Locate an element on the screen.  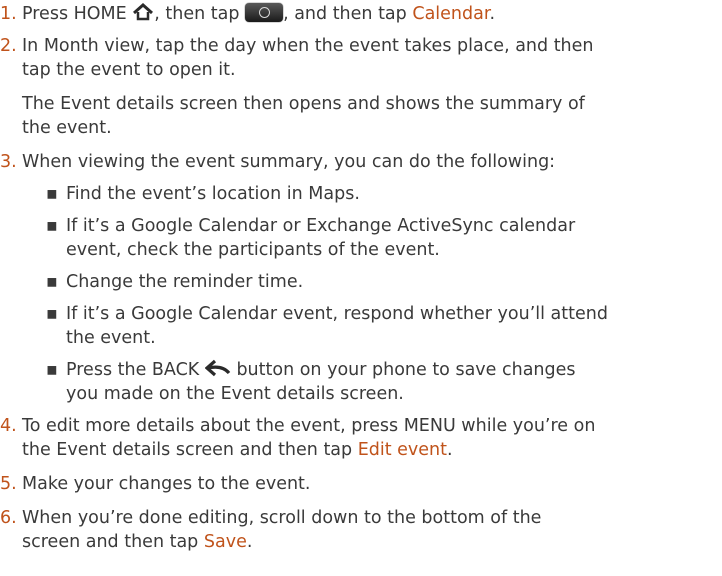
paragraph-line: the event. is located at coordinates (67, 128).